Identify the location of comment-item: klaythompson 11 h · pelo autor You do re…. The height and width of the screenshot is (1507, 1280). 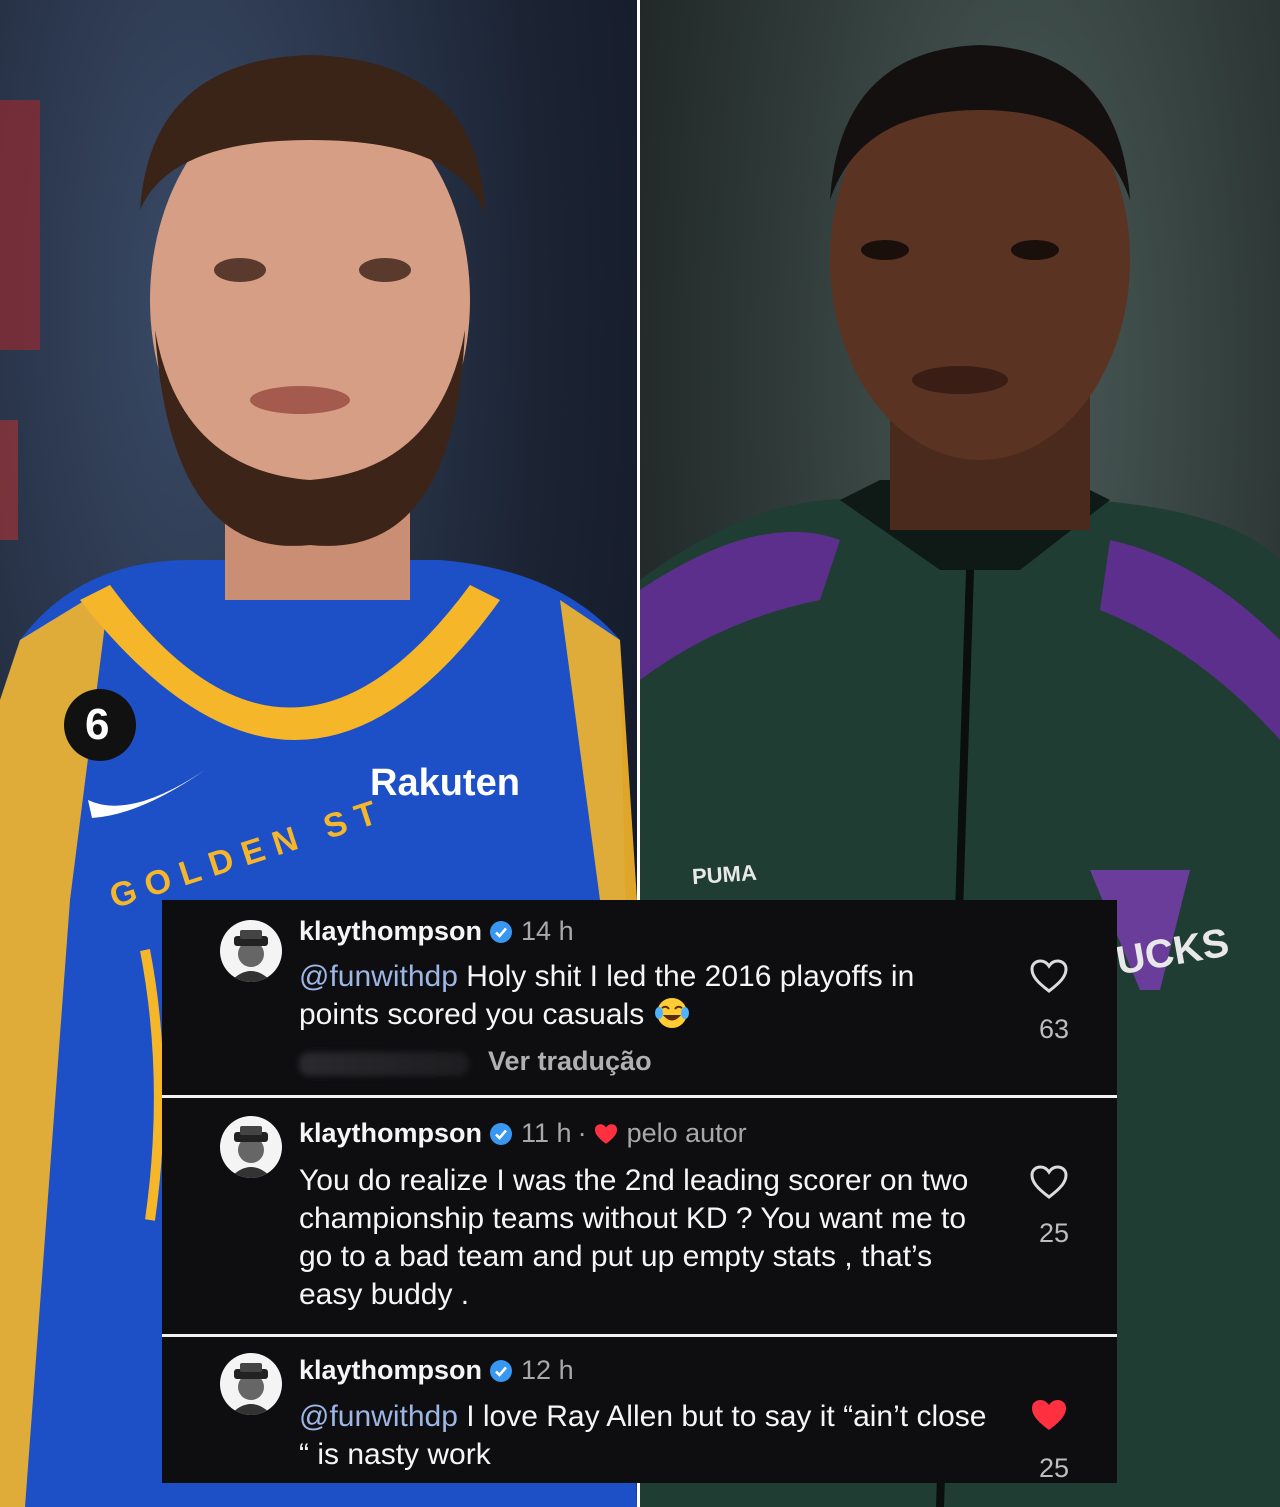
(639, 1216).